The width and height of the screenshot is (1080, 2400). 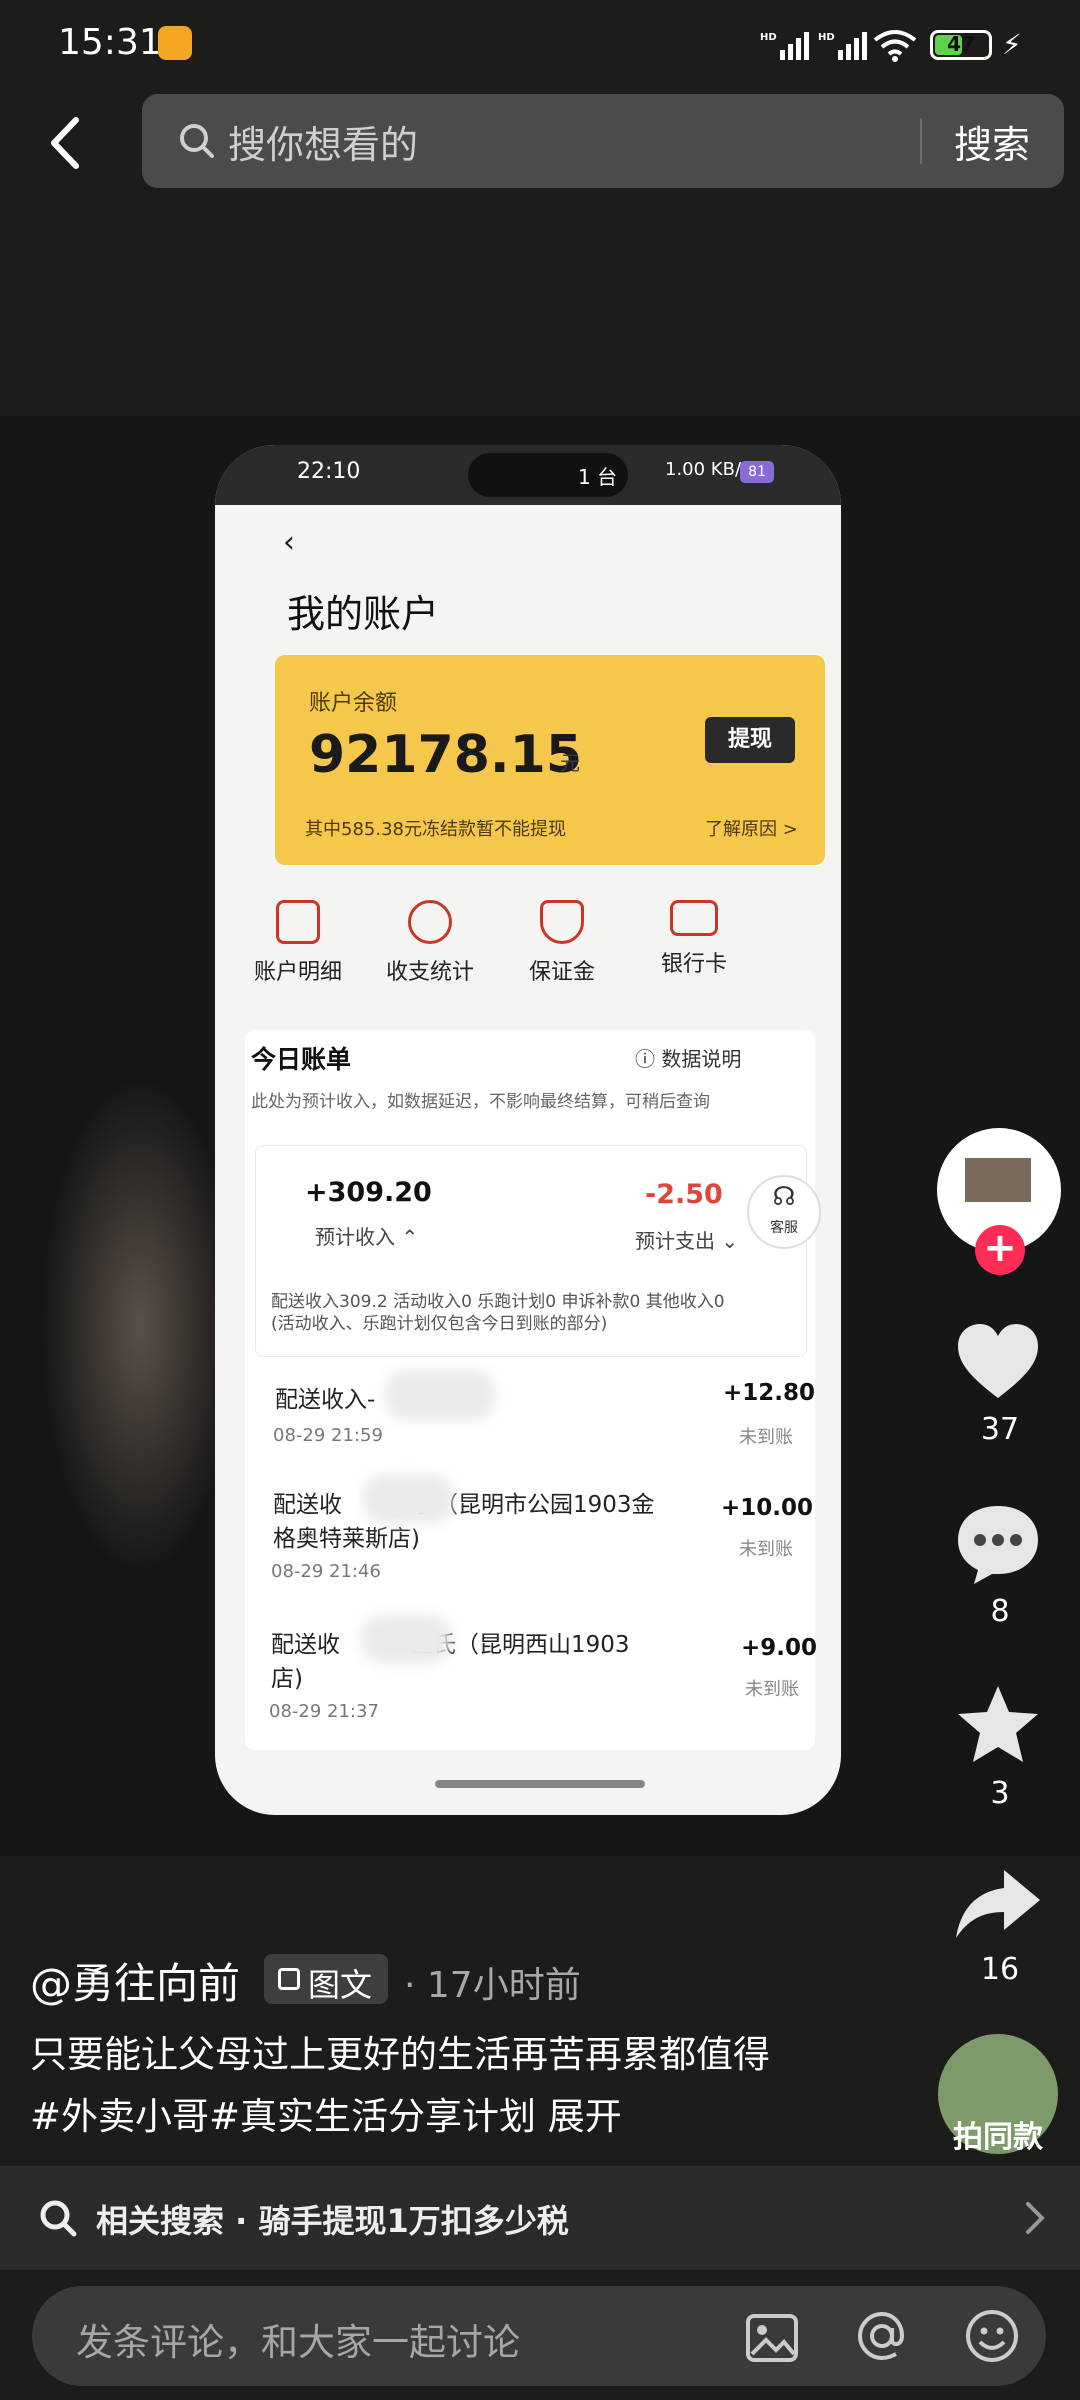 I want to click on quick-label: 保证金, so click(x=561, y=972).